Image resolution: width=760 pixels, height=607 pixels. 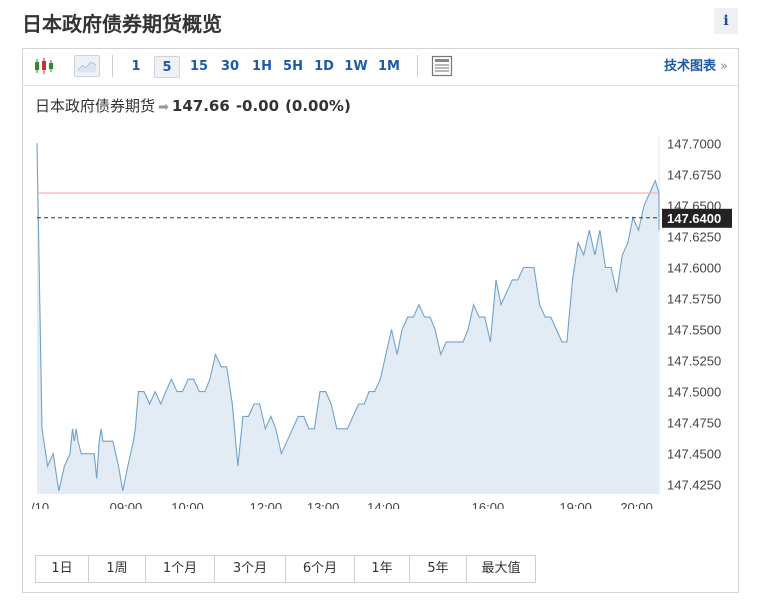 I want to click on x-tick-label: 10:00, so click(x=187, y=504).